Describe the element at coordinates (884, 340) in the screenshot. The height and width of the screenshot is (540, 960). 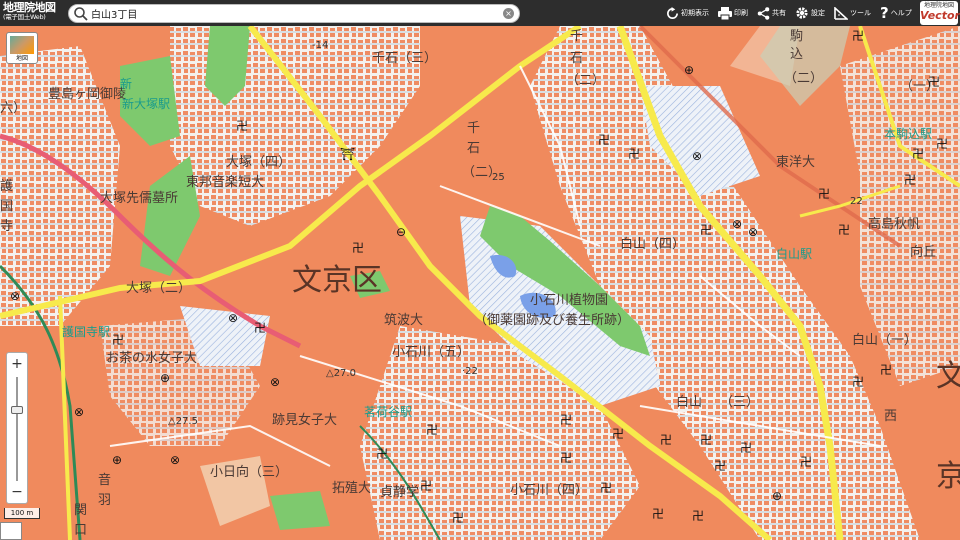
I see `label-hakusan-right: 白山（一）` at that location.